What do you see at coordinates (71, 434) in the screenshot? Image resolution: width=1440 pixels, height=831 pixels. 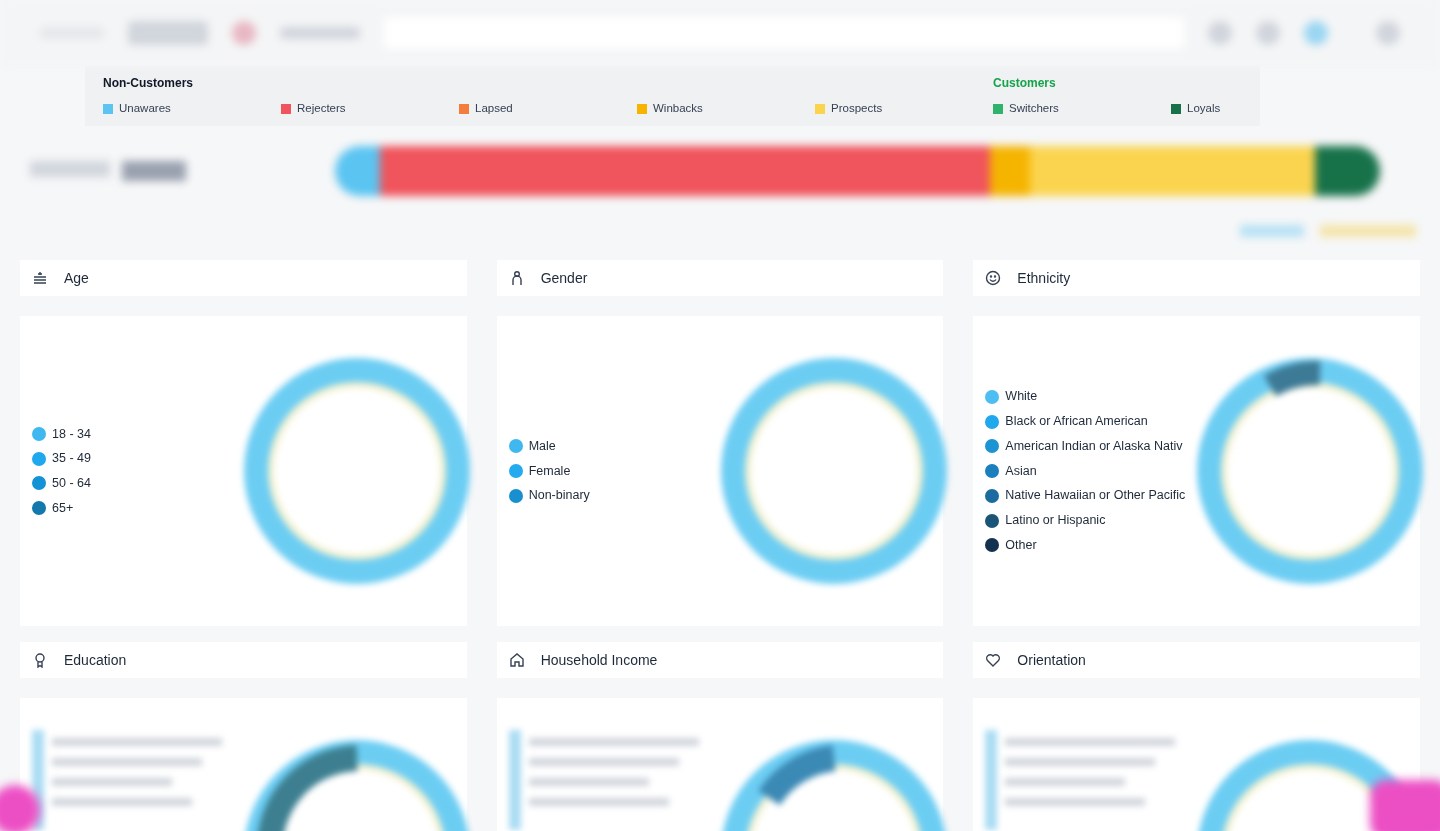 I see `legend-label: 18 - 34` at bounding box center [71, 434].